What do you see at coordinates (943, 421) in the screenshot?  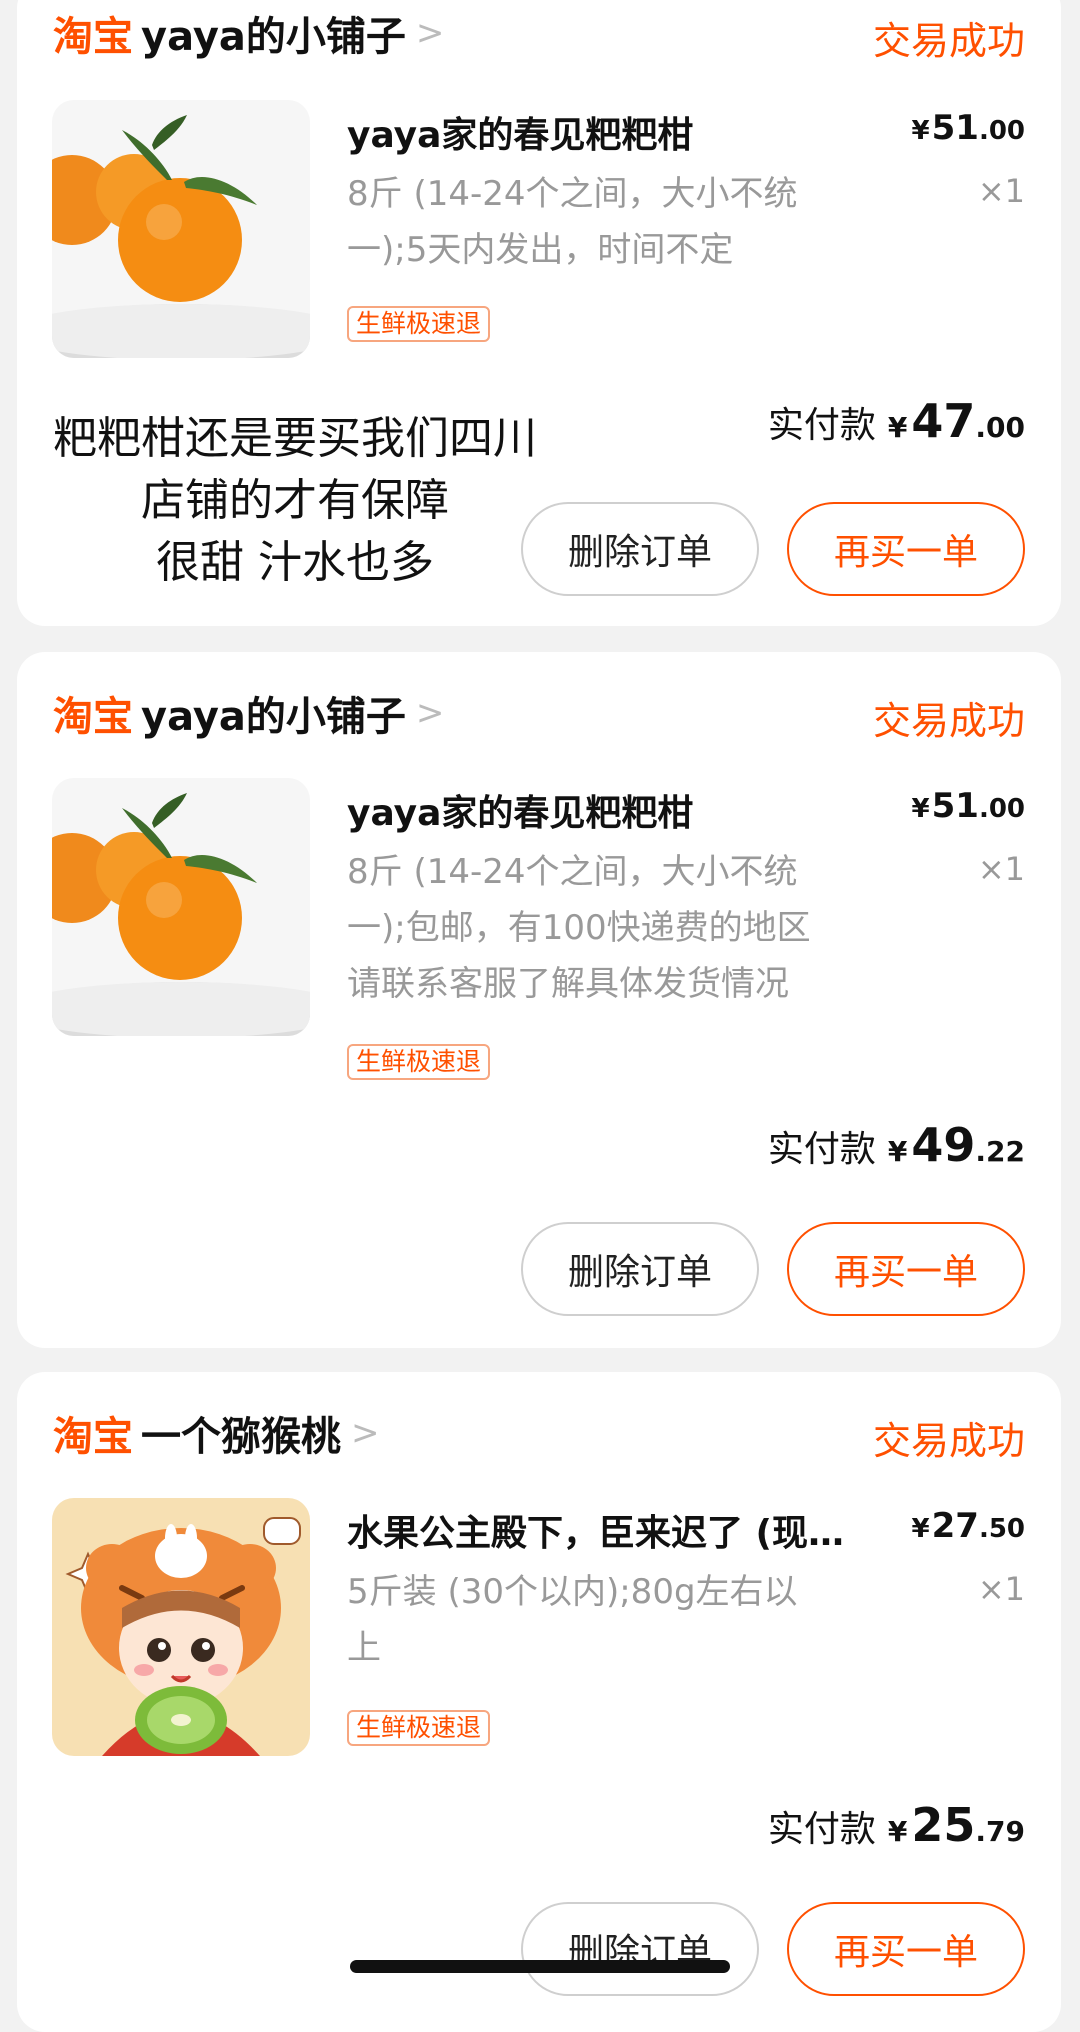 I see `paid-integer: 47` at bounding box center [943, 421].